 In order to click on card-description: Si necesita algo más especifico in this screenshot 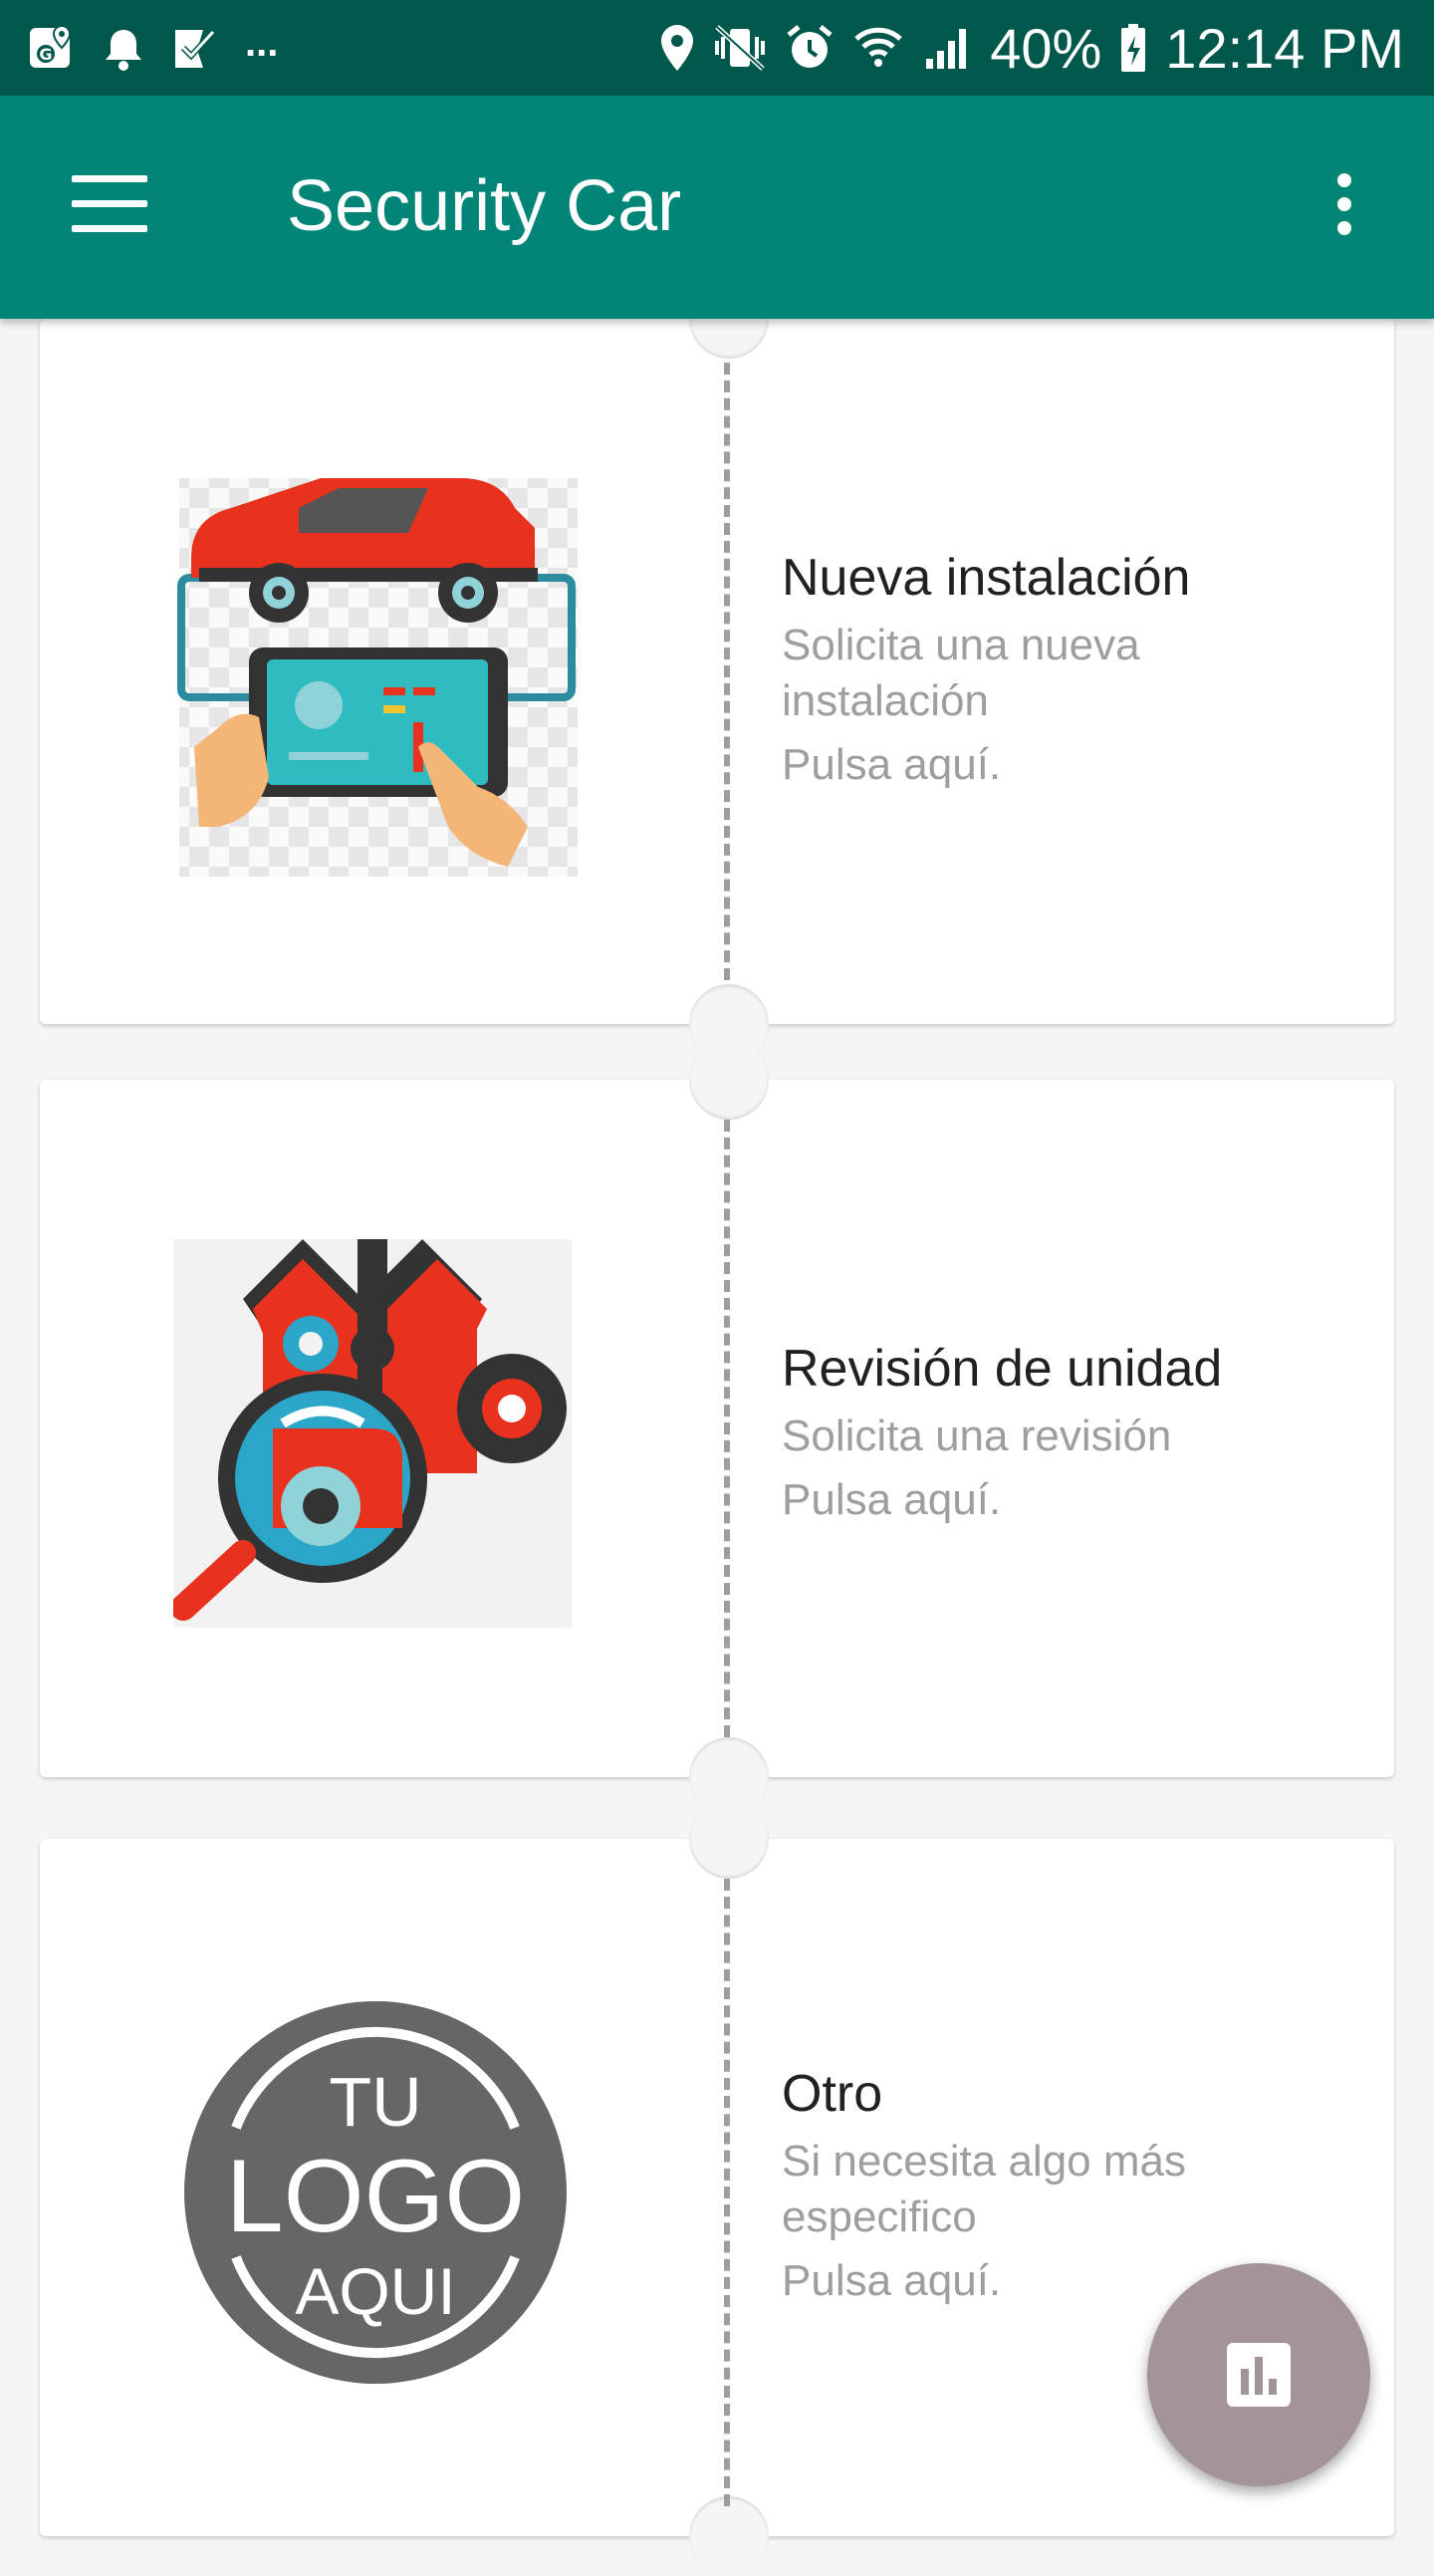, I will do `click(984, 2189)`.